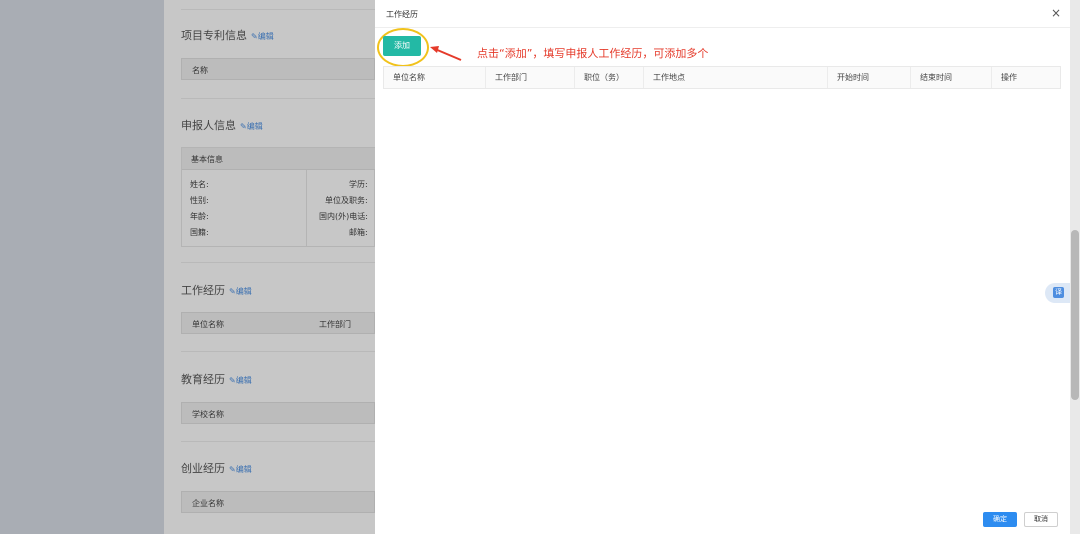 The height and width of the screenshot is (534, 1080). Describe the element at coordinates (346, 200) in the screenshot. I see `field-employer: 单位及职务:` at that location.